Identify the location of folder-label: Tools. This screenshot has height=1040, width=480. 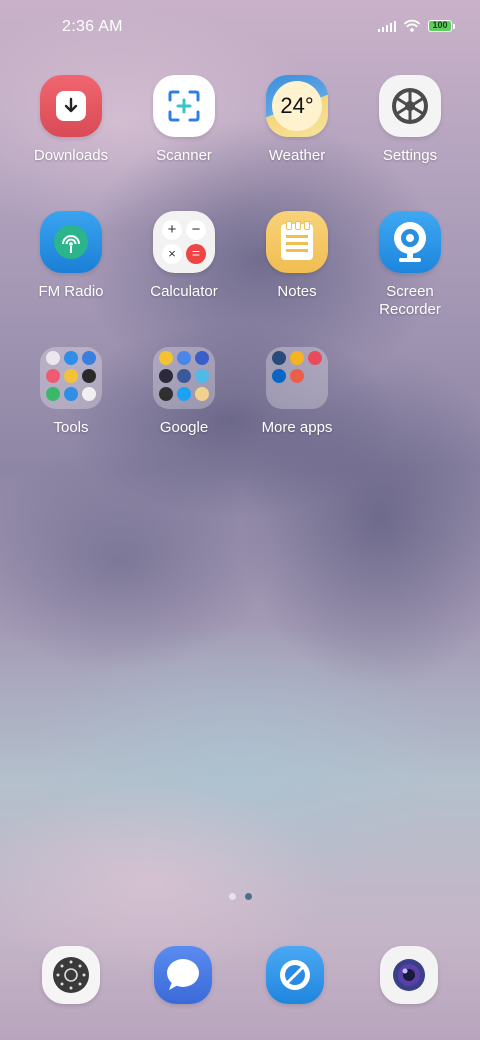
(71, 427).